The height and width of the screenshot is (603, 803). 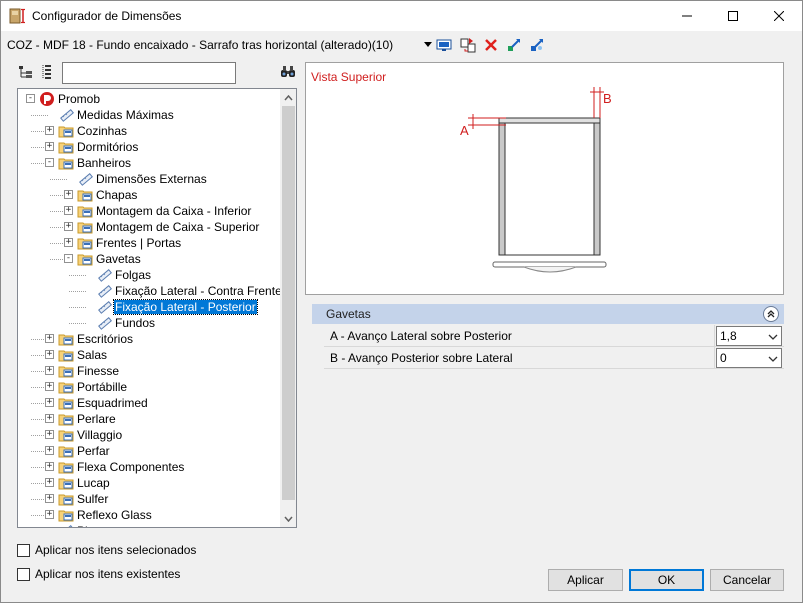 What do you see at coordinates (585, 580) in the screenshot?
I see `apply-button: Aplicar` at bounding box center [585, 580].